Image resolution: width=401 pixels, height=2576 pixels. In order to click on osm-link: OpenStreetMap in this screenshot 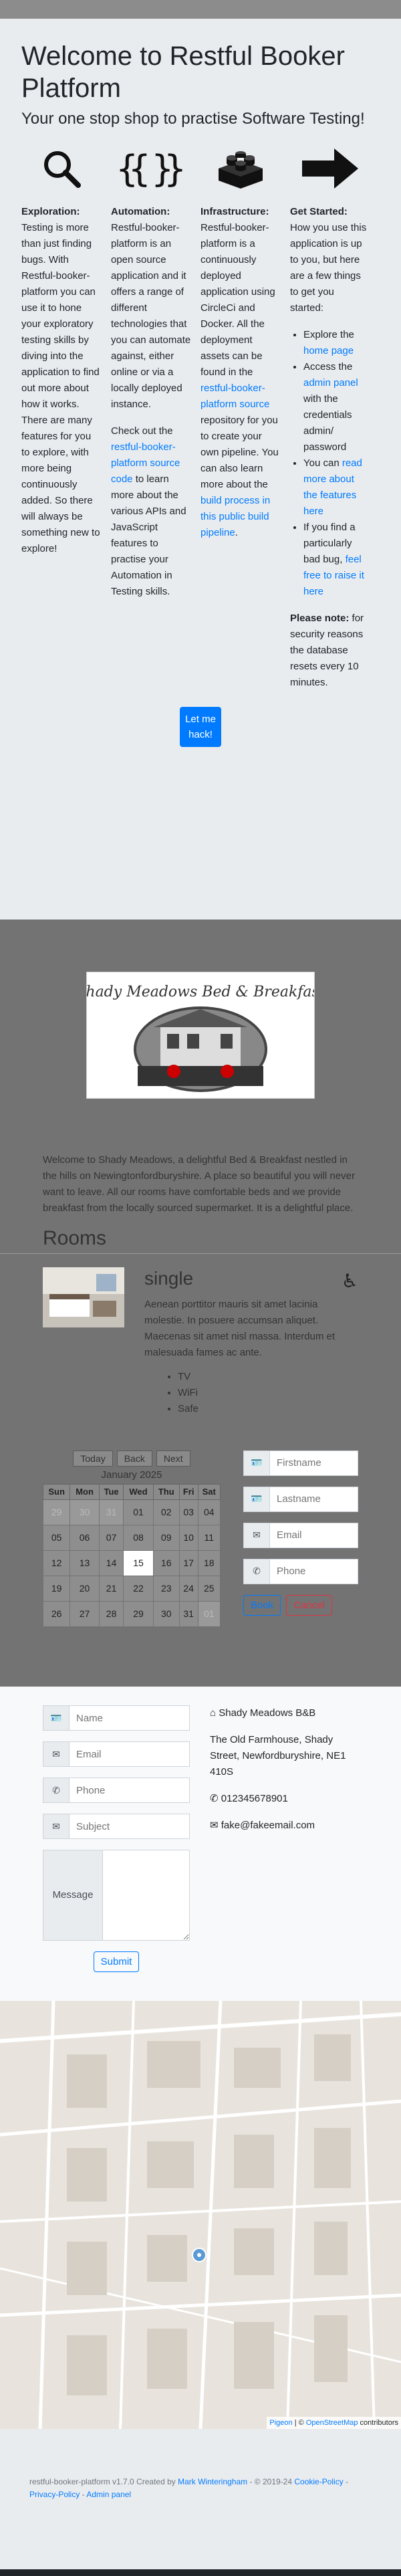, I will do `click(332, 2423)`.